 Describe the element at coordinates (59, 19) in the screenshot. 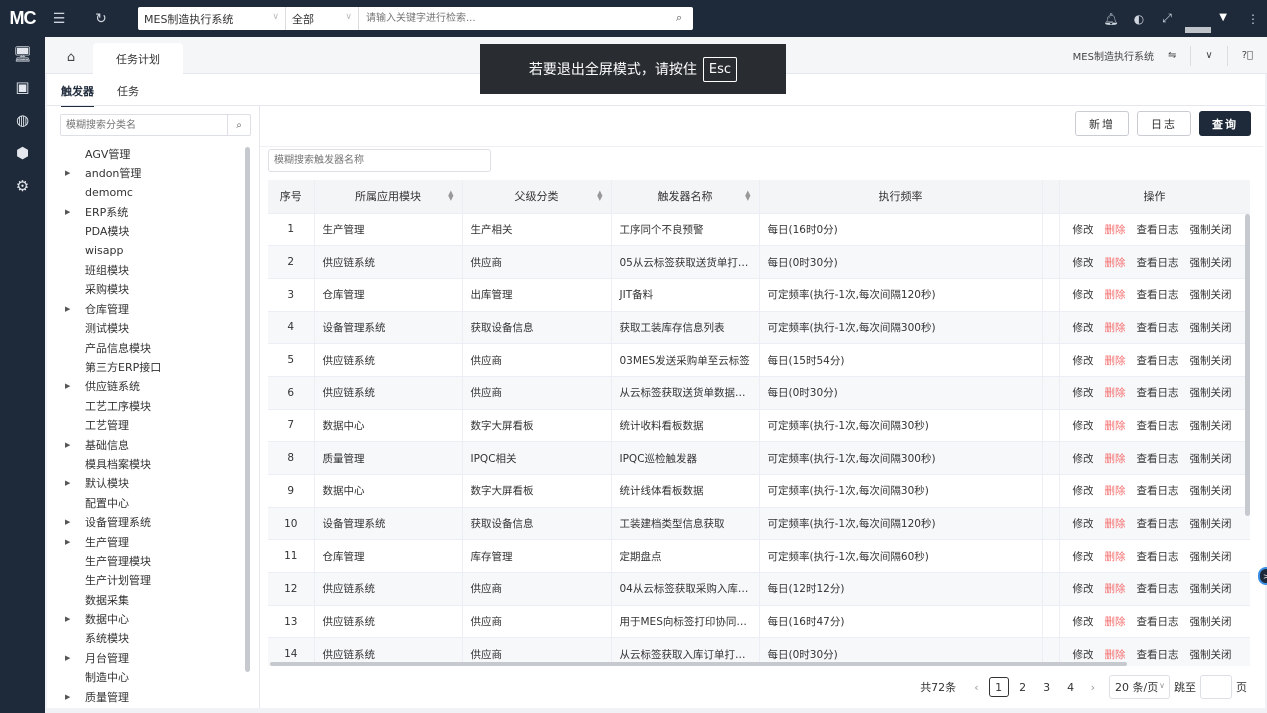

I see `menu-toggle-icon: ☰` at that location.